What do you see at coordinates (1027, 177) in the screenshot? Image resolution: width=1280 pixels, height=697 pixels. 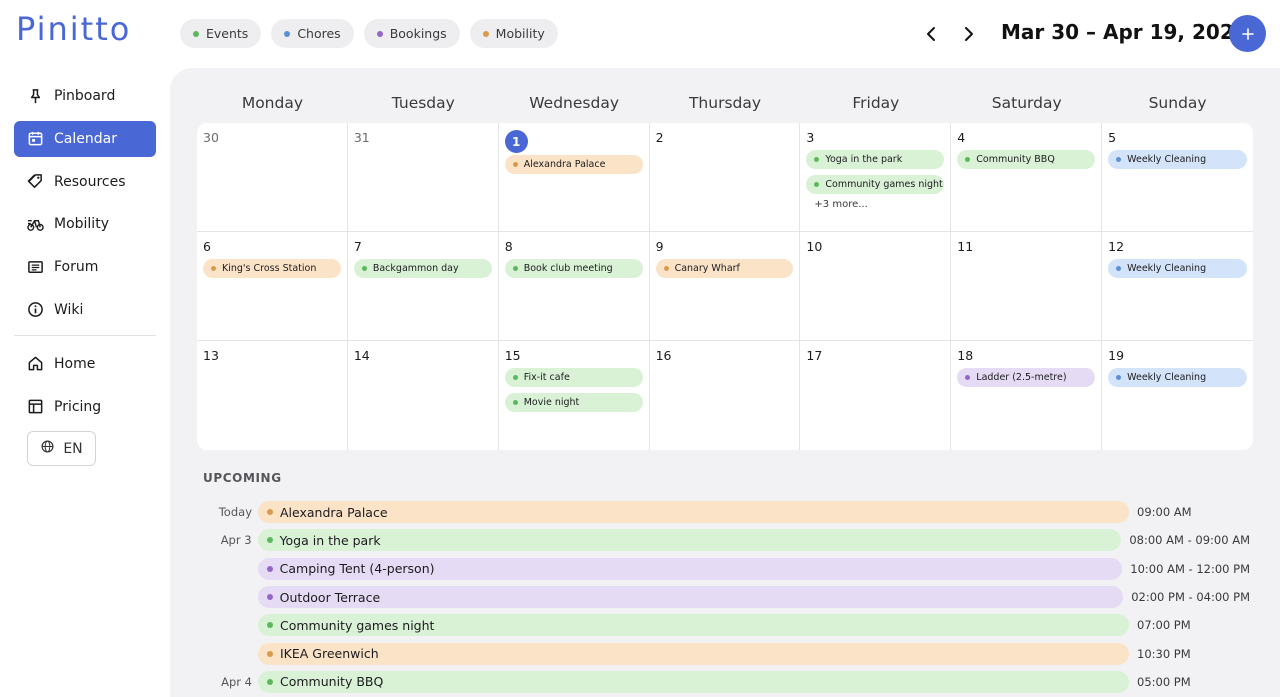 I see `day-cell: 4 Community BBQ` at bounding box center [1027, 177].